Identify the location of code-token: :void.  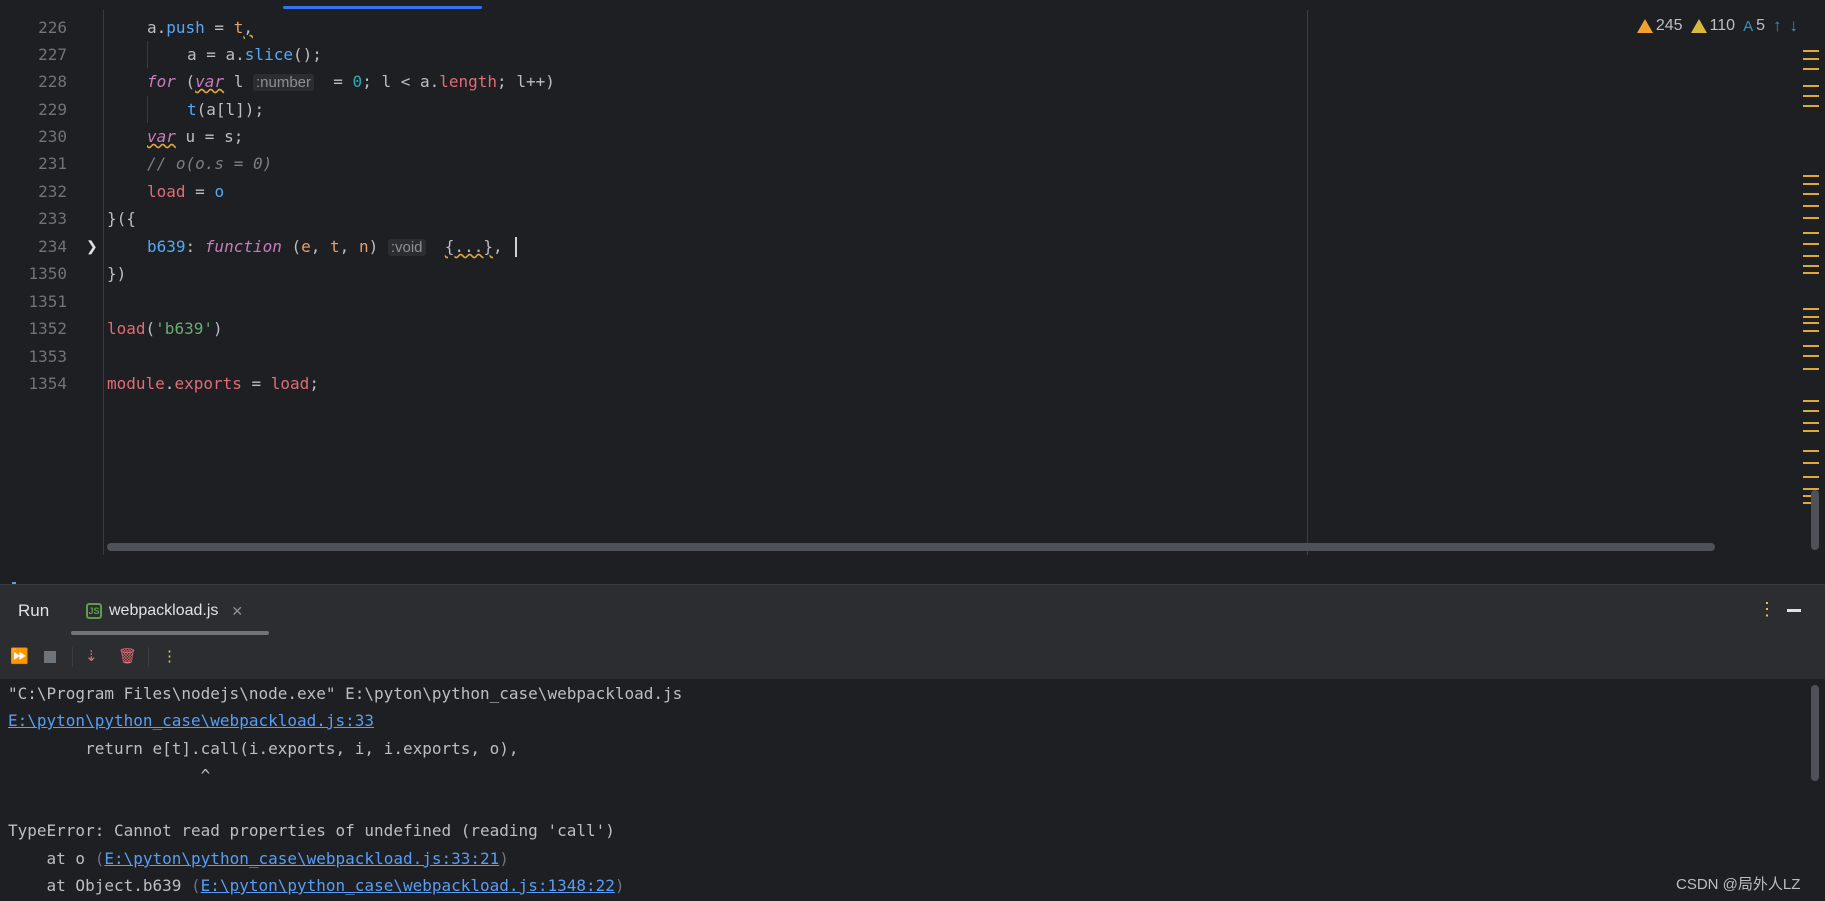
(406, 247).